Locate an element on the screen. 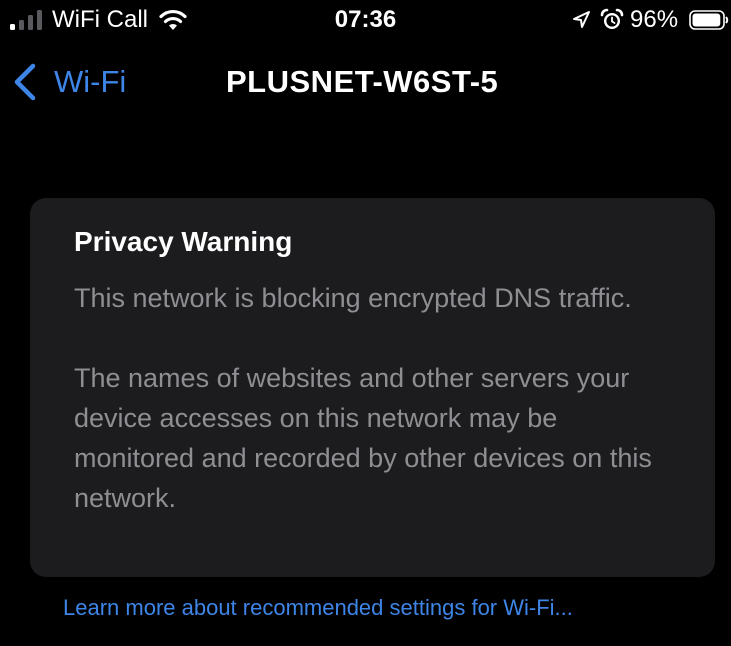 This screenshot has height=646, width=731. location-icon is located at coordinates (581, 19).